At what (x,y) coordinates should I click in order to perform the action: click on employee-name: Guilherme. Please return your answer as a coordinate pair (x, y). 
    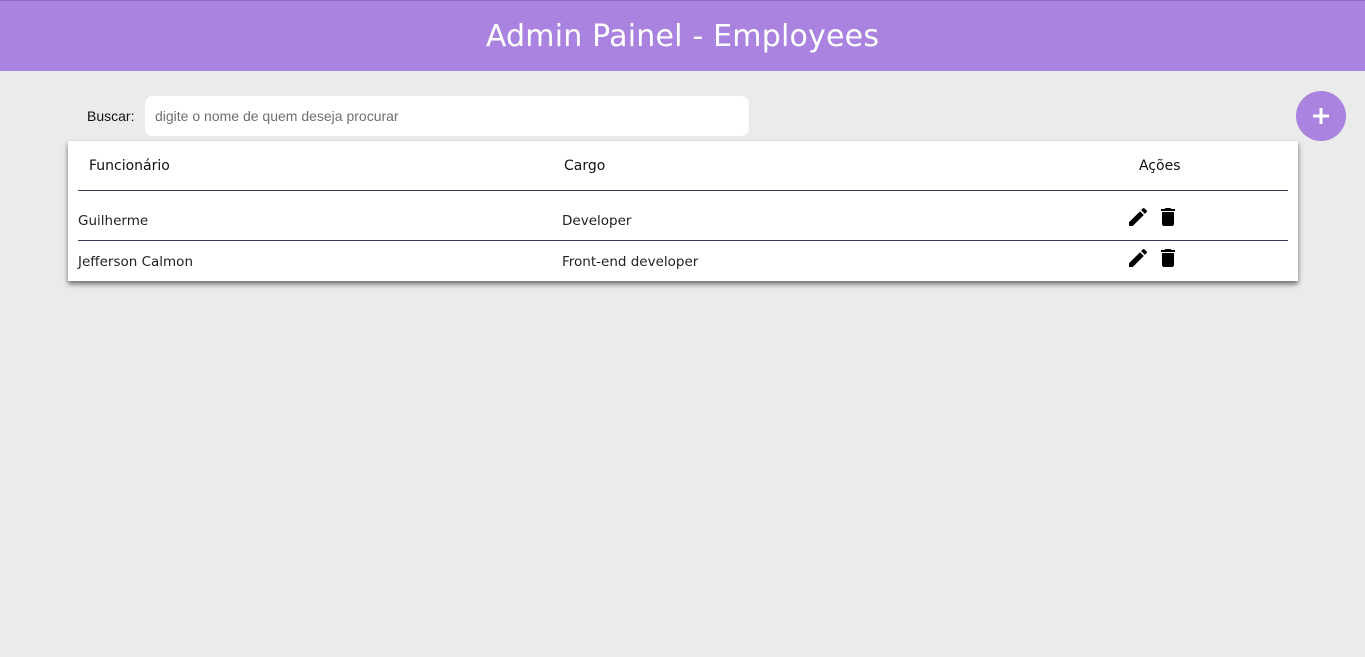
    Looking at the image, I should click on (113, 221).